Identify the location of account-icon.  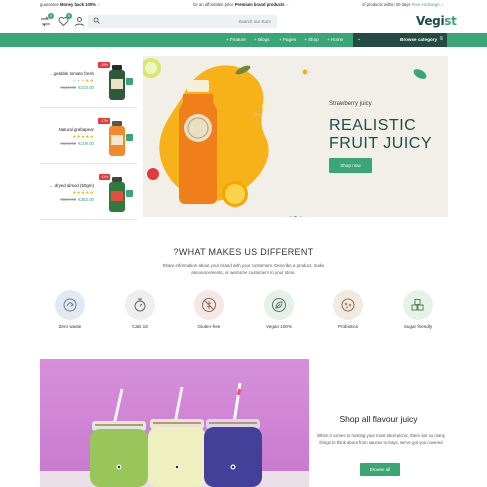
(79, 21).